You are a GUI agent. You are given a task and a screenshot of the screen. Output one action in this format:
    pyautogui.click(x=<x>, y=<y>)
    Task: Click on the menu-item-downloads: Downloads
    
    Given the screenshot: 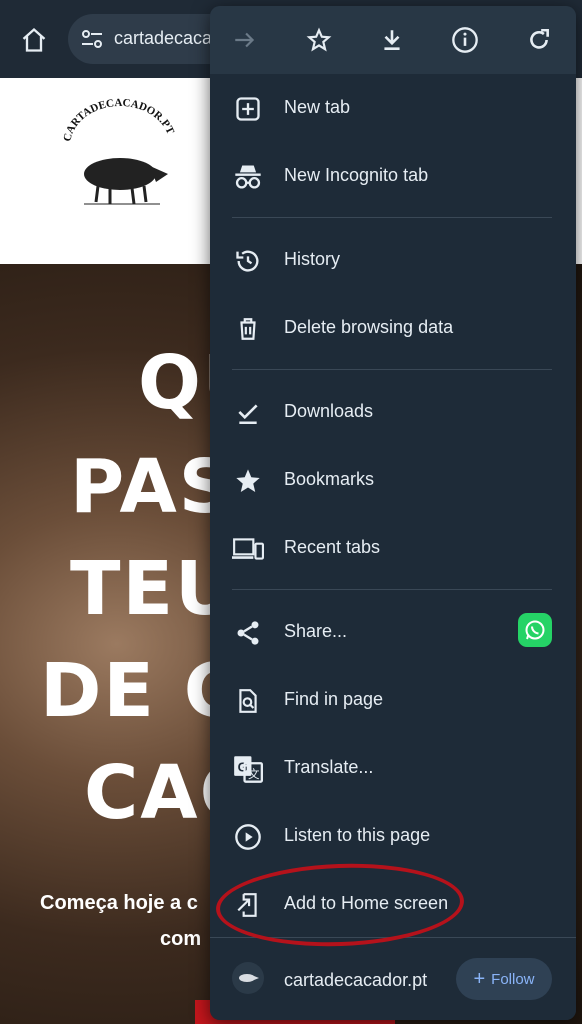 What is the action you would take?
    pyautogui.click(x=393, y=412)
    